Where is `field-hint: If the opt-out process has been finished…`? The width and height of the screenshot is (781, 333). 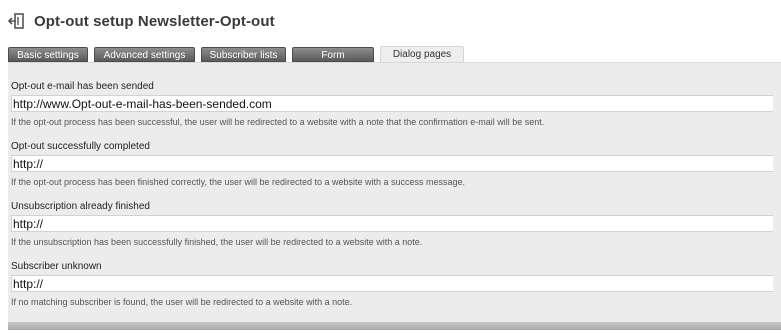
field-hint: If the opt-out process has been finished… is located at coordinates (238, 181).